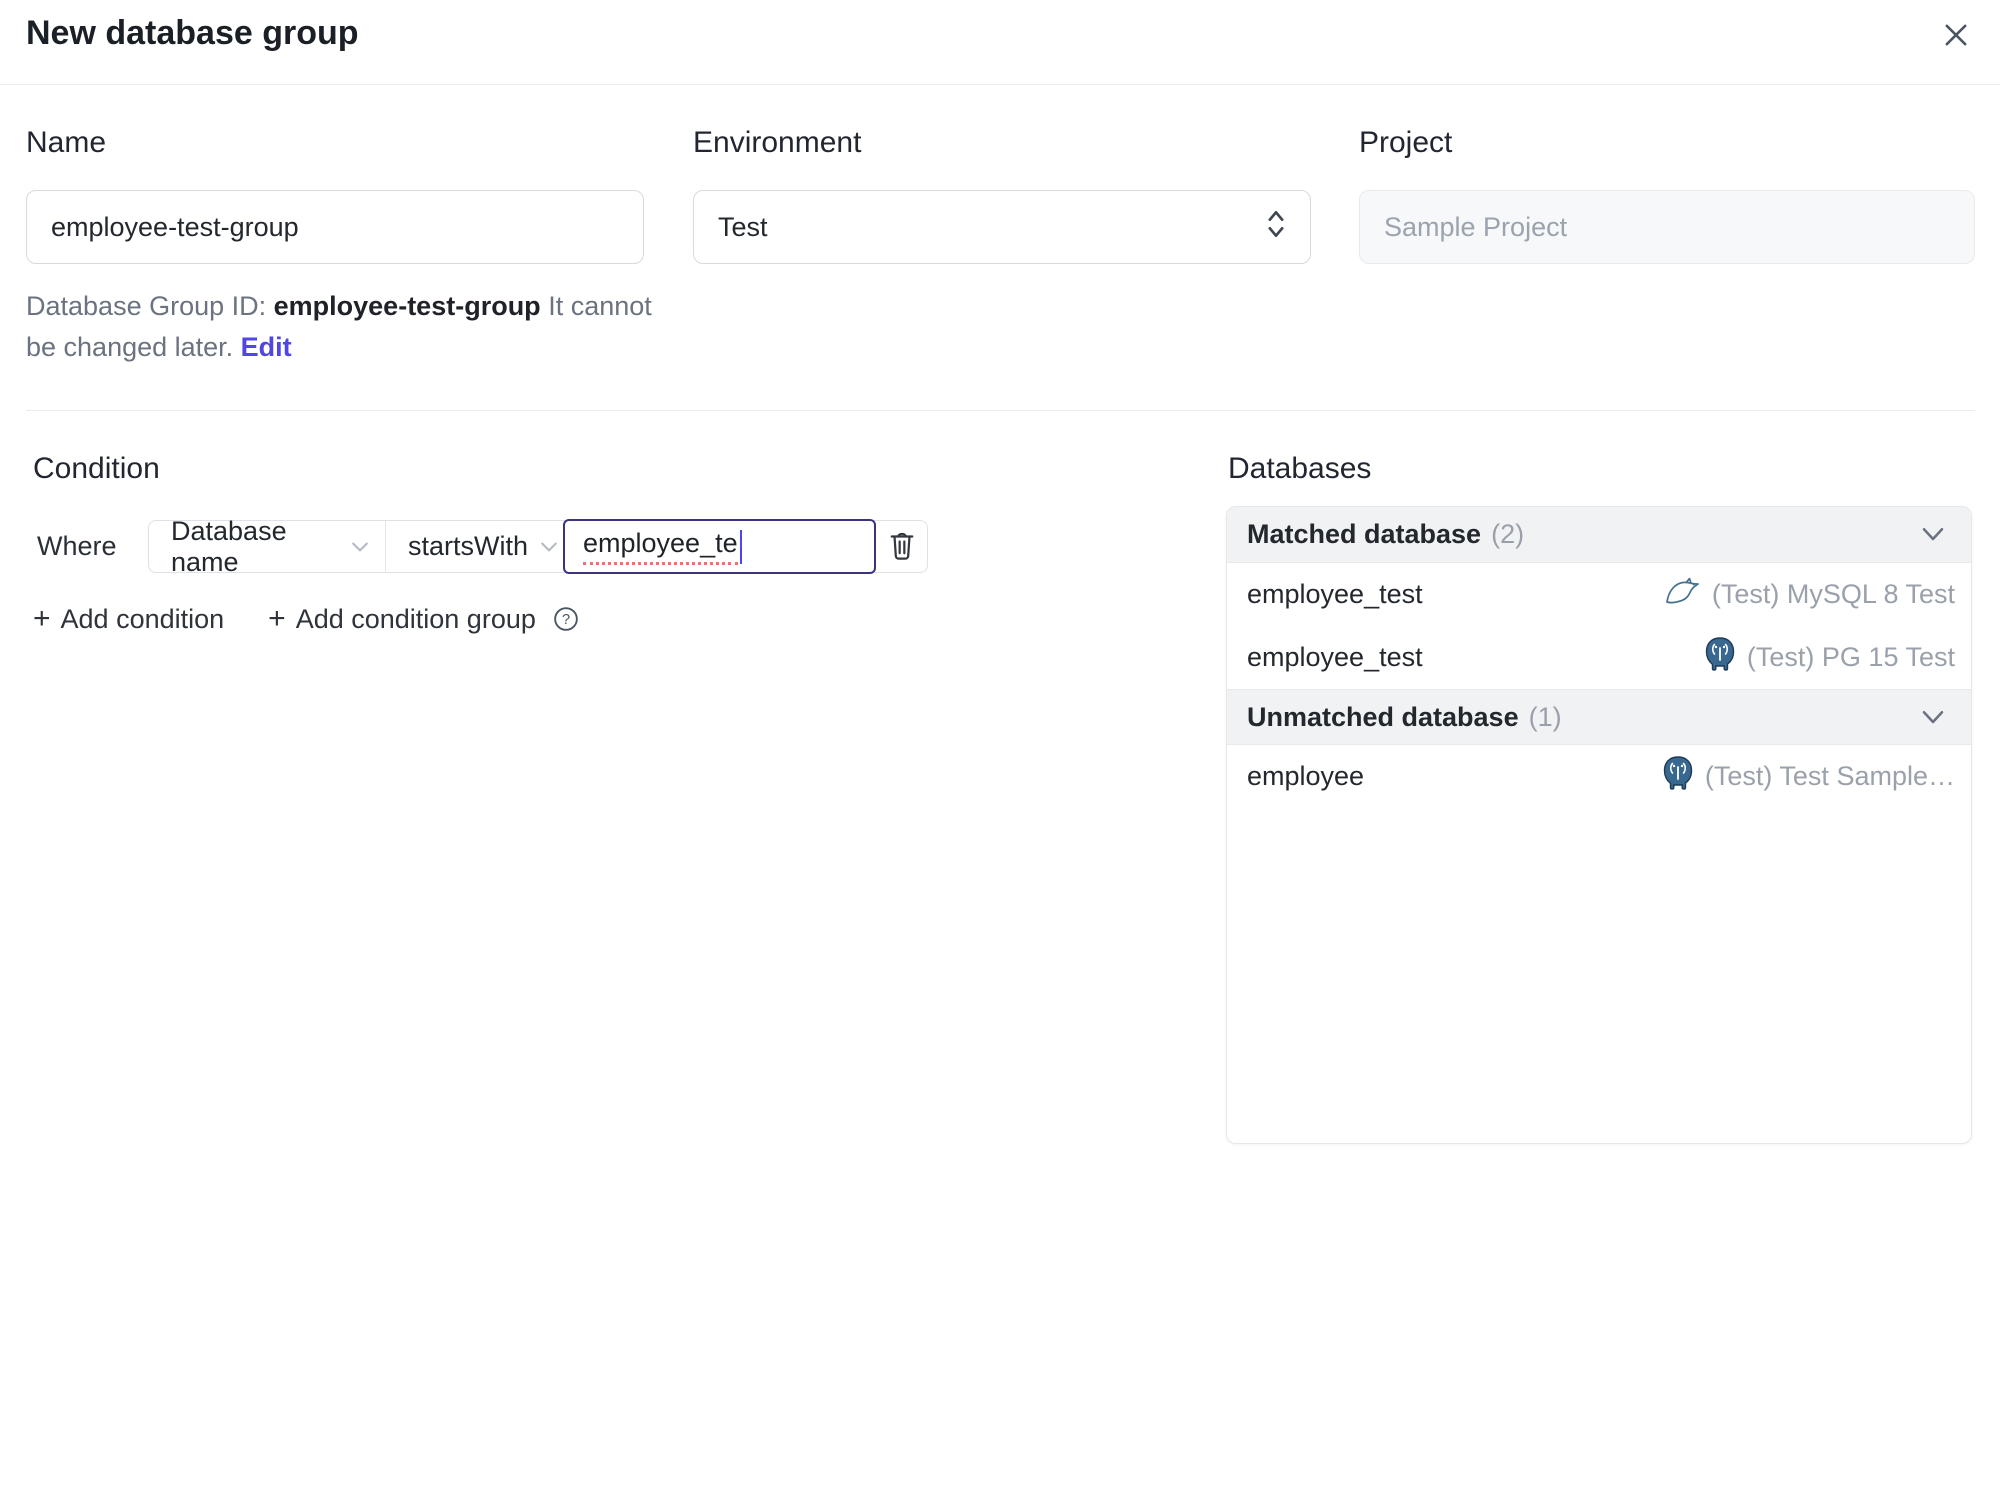 Image resolution: width=2000 pixels, height=1500 pixels. I want to click on text-cursor, so click(740, 546).